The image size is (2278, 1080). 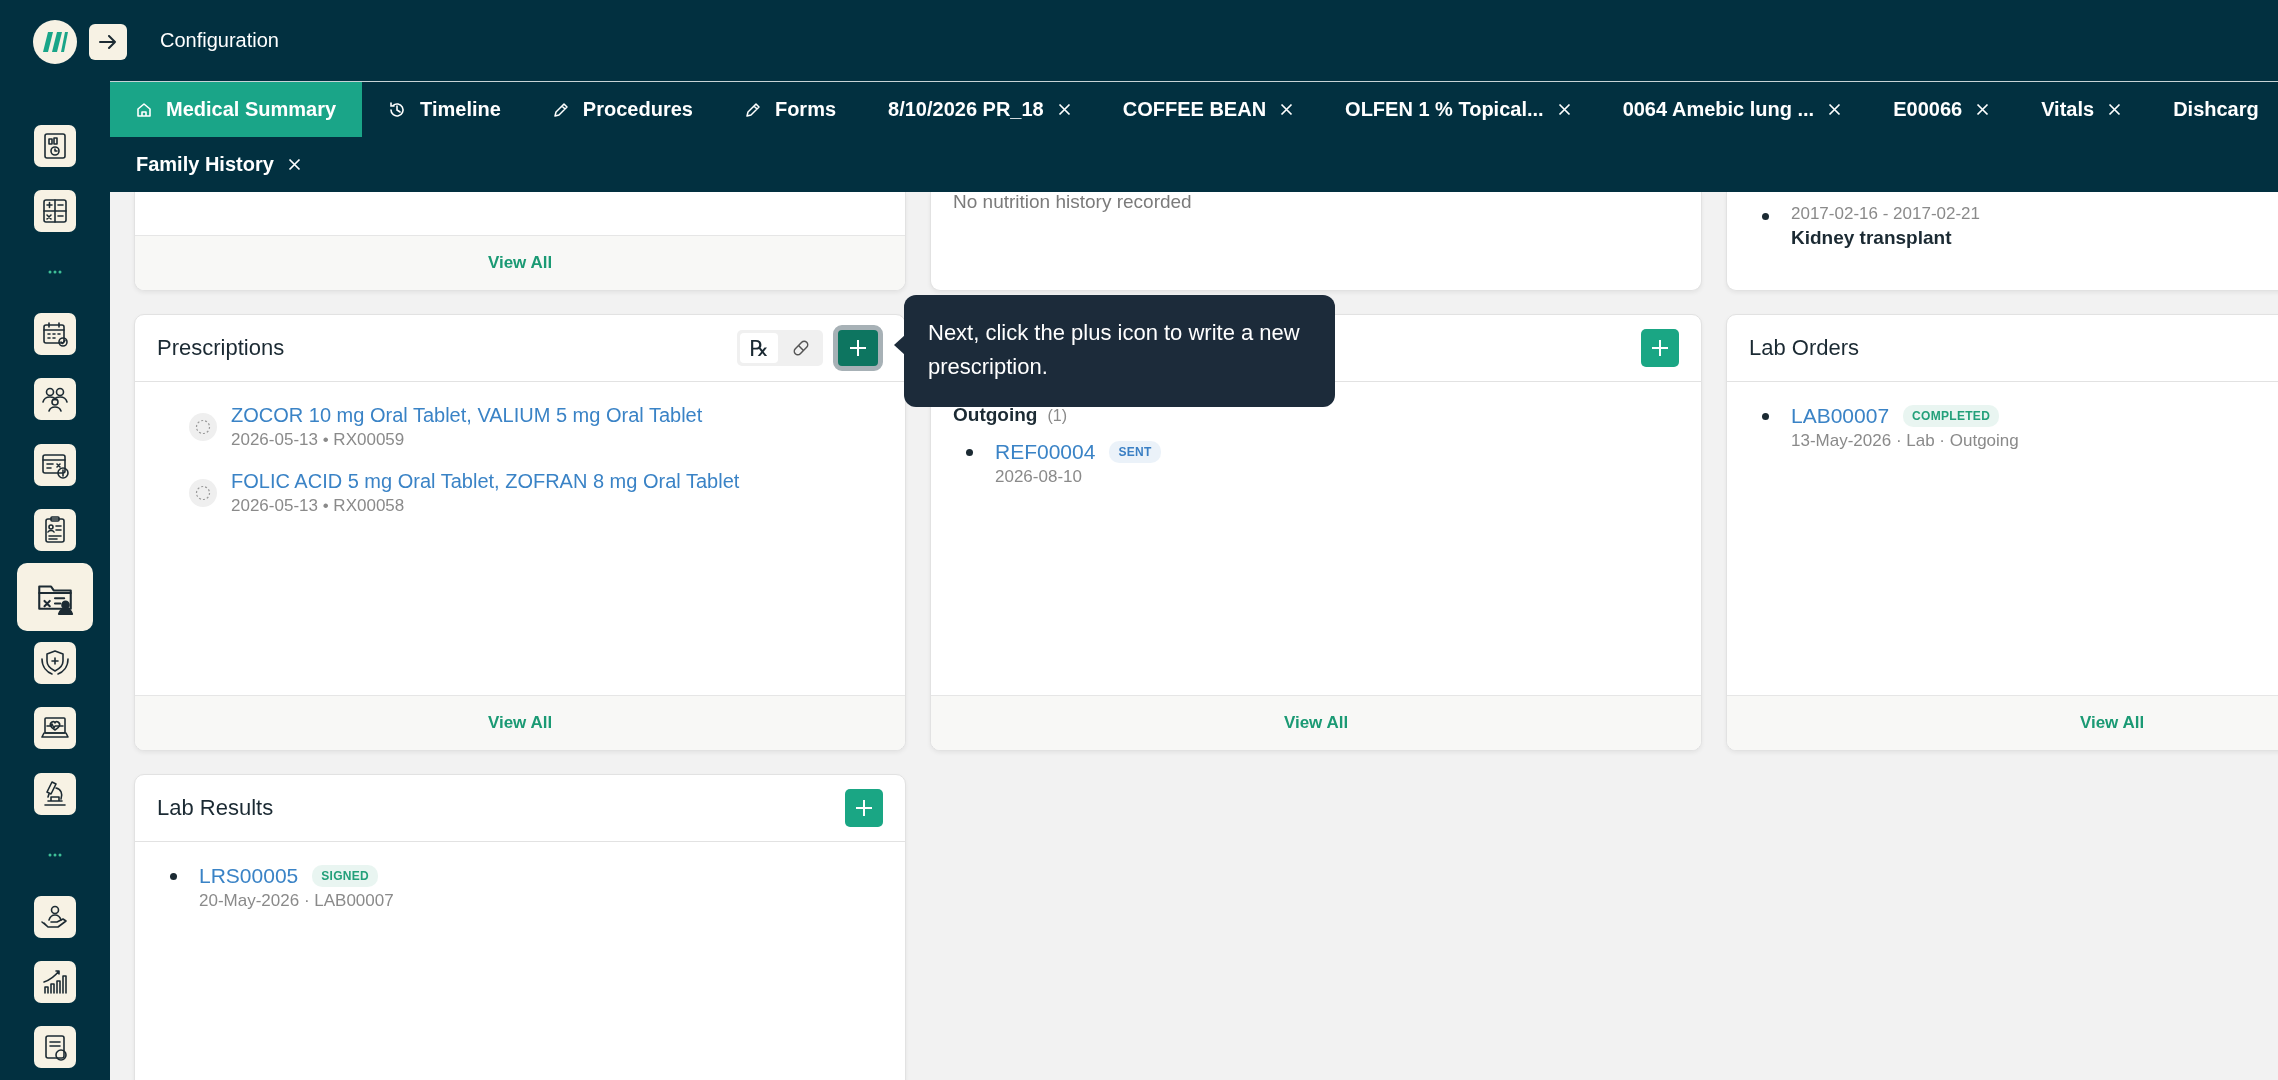 I want to click on record-meta: 13-May-2026 · Lab · Outgoing, so click(x=1905, y=441).